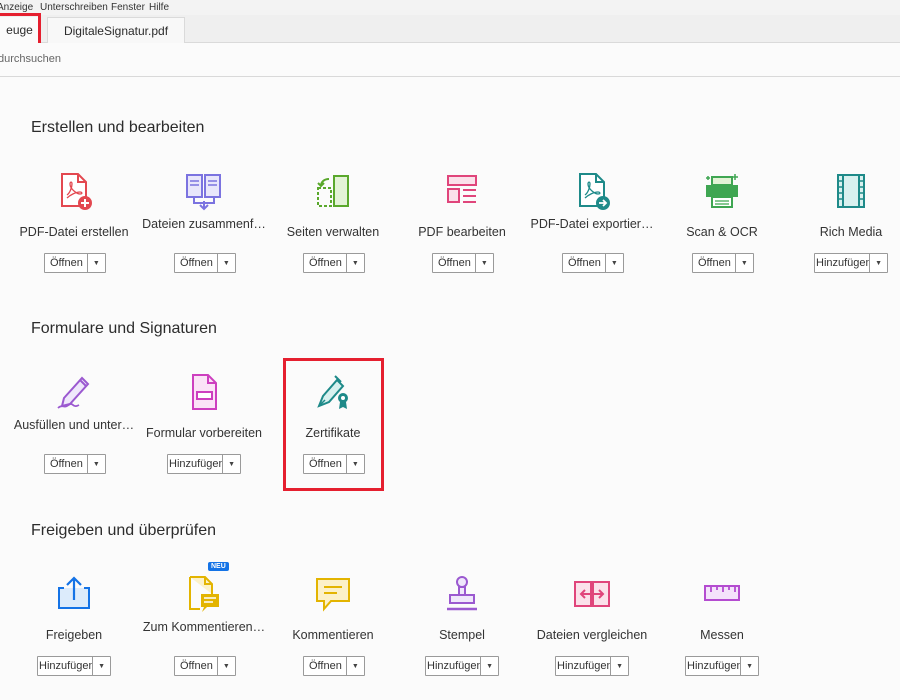 This screenshot has height=700, width=900. I want to click on organize-pages-icon, so click(333, 191).